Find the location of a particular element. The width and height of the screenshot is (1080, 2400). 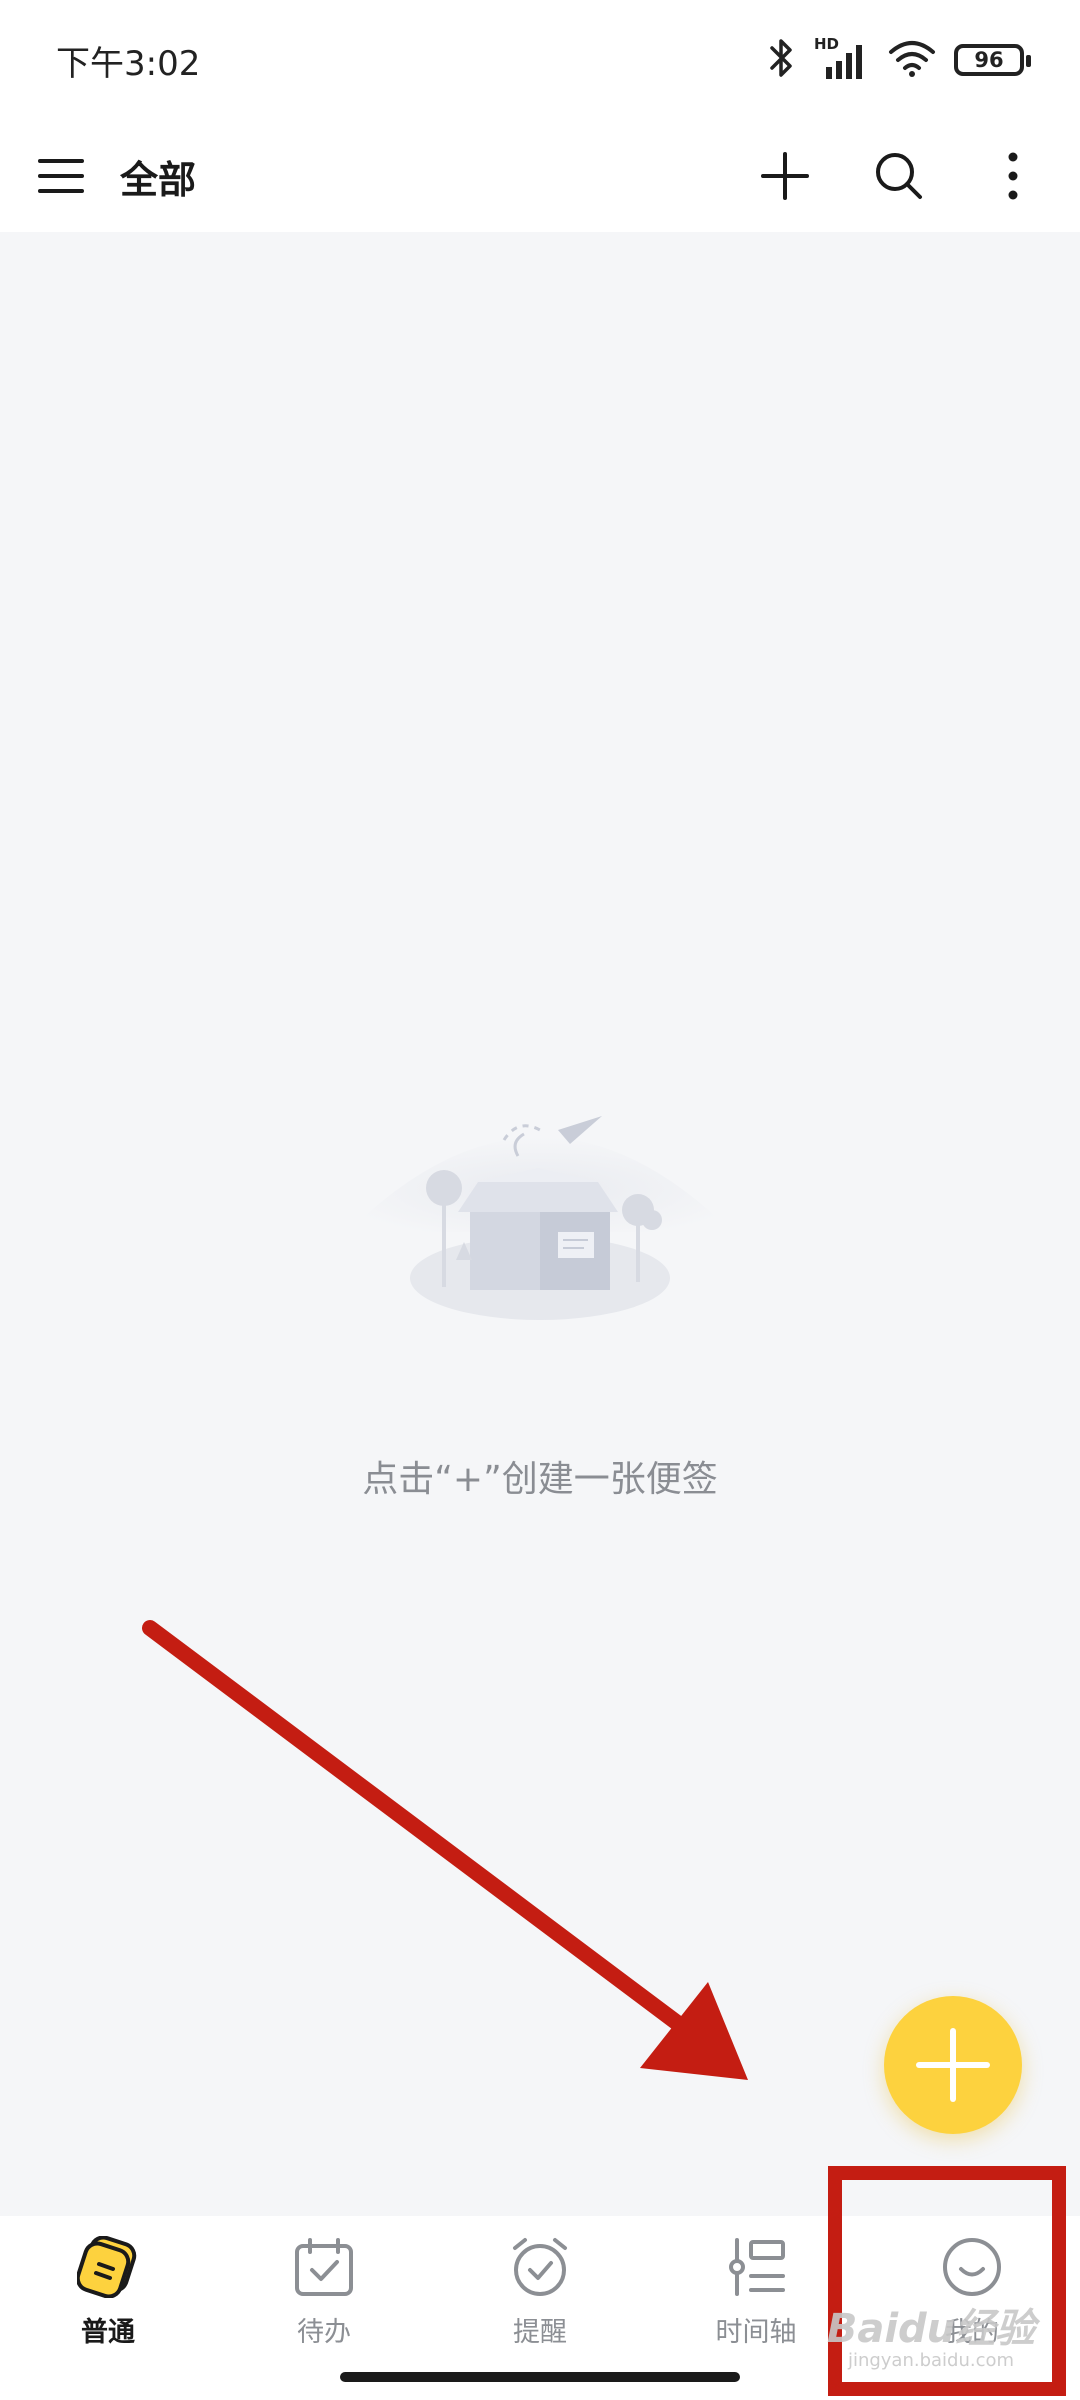

nav-item-mine: 我的 is located at coordinates (972, 2291).